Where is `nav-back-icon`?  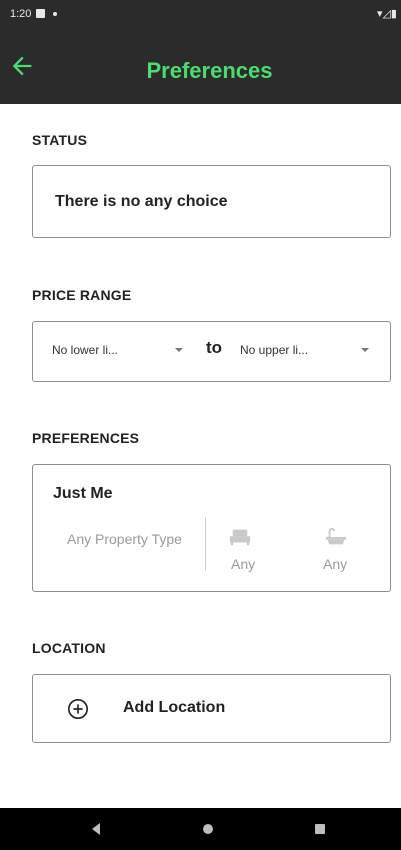 nav-back-icon is located at coordinates (96, 829).